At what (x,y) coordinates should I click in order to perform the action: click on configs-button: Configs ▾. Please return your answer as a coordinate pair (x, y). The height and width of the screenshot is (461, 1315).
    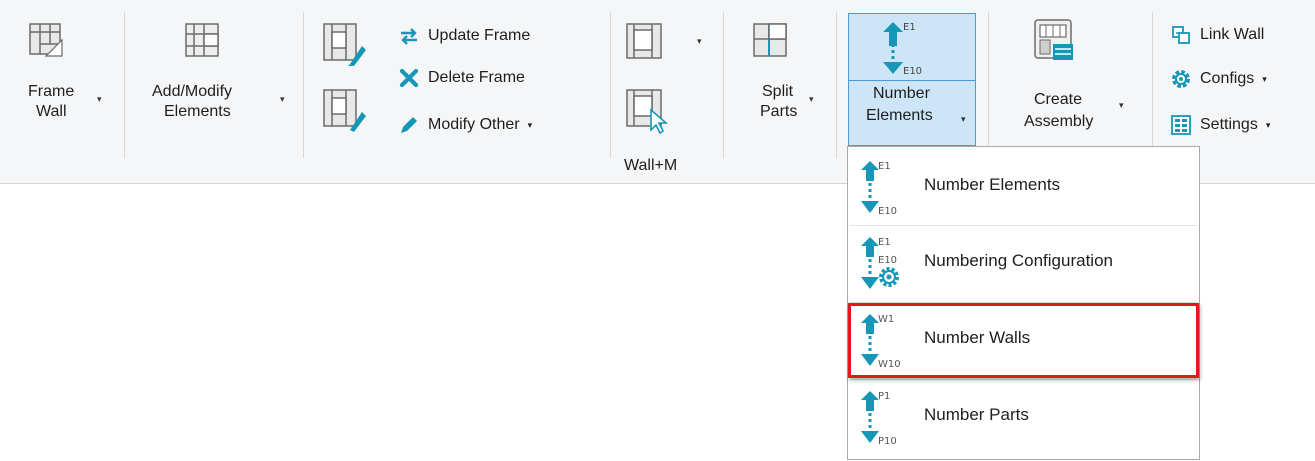
    Looking at the image, I should click on (1218, 79).